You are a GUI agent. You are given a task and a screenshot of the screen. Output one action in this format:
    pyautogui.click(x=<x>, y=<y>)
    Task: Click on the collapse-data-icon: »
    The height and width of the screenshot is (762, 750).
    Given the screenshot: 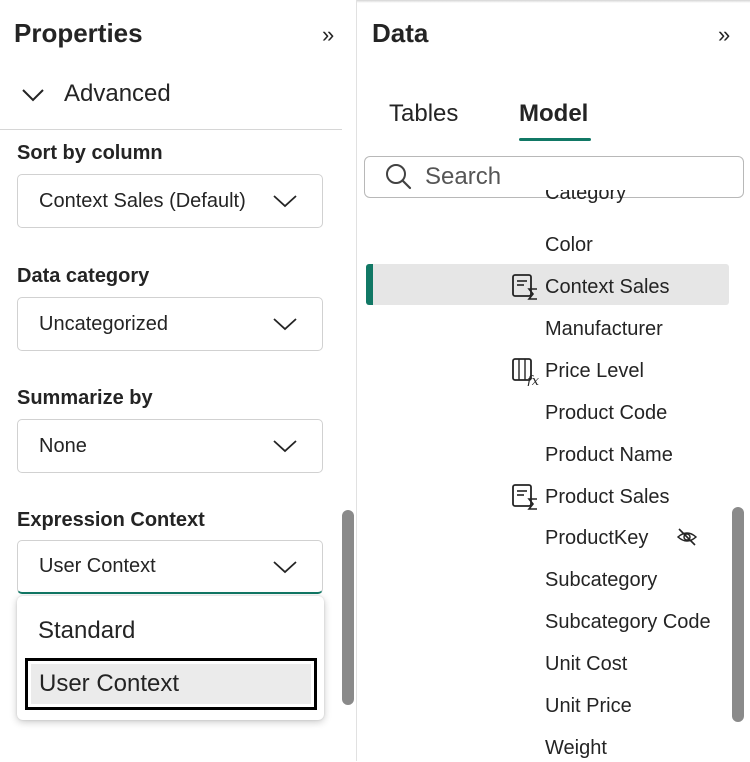 What is the action you would take?
    pyautogui.click(x=724, y=35)
    